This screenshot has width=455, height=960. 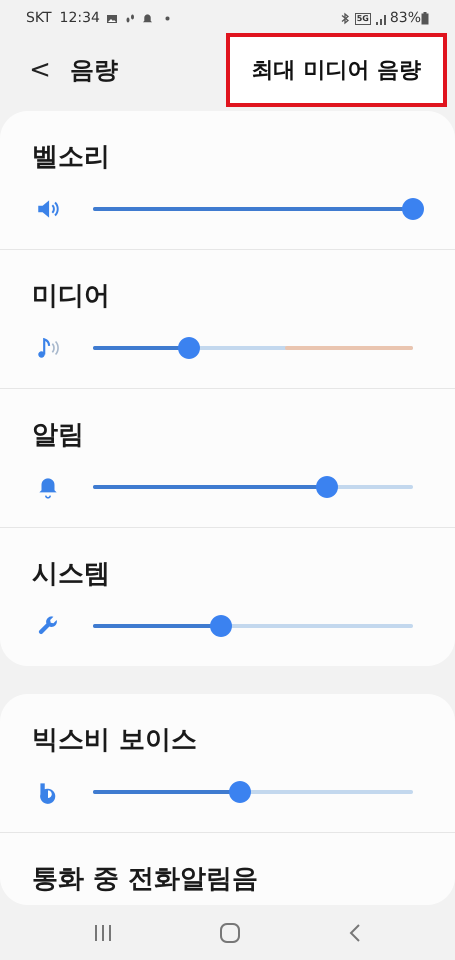 What do you see at coordinates (380, 18) in the screenshot?
I see `signal-icon` at bounding box center [380, 18].